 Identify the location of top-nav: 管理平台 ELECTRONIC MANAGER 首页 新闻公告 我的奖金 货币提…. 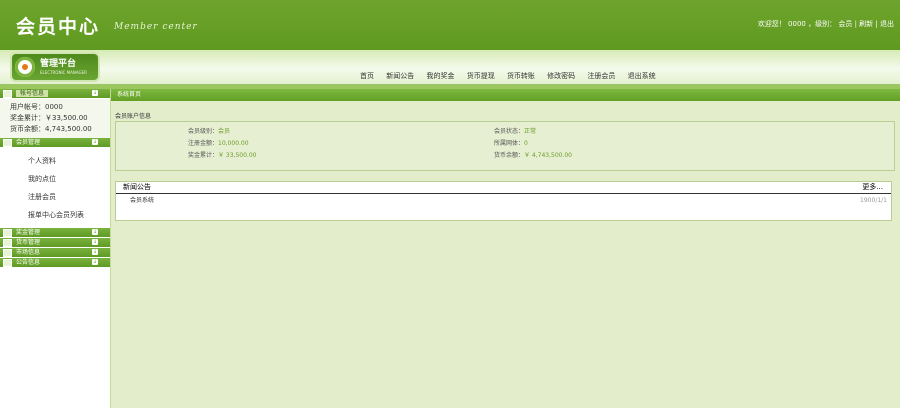
(450, 67).